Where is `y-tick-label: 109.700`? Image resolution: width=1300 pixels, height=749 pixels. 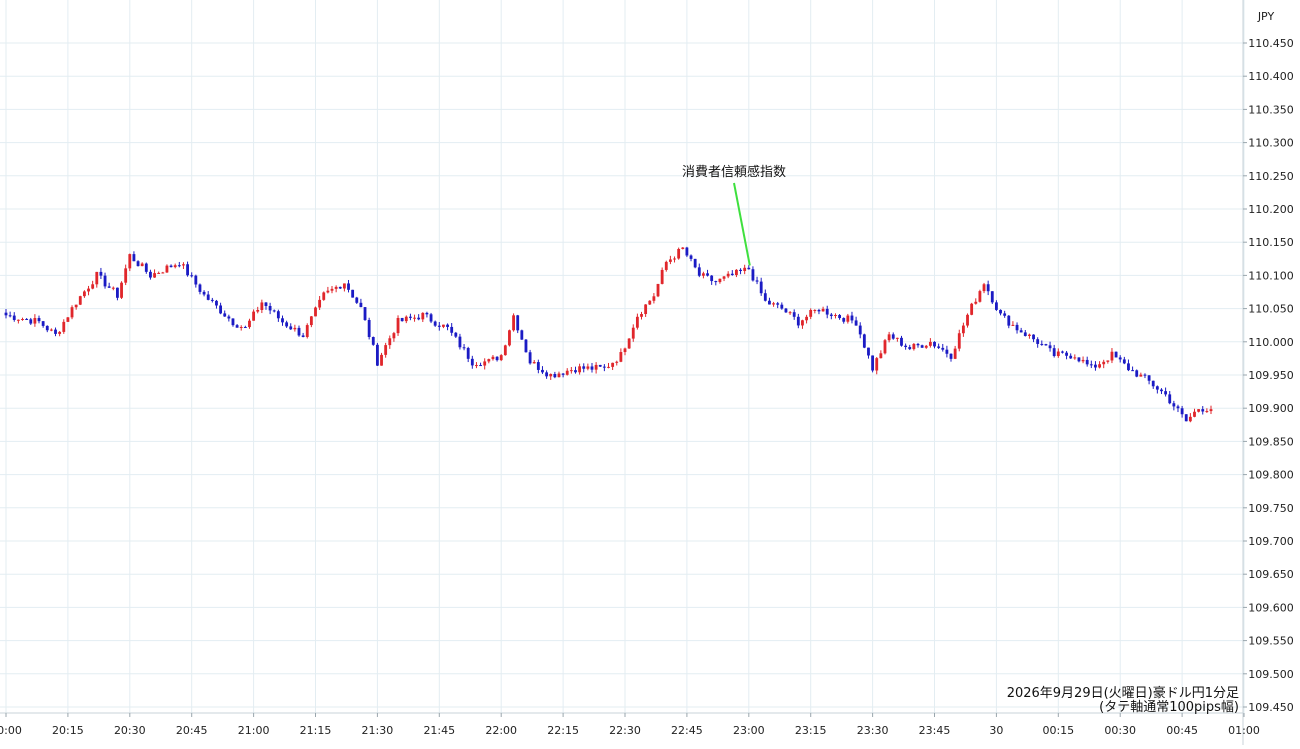 y-tick-label: 109.700 is located at coordinates (1271, 541).